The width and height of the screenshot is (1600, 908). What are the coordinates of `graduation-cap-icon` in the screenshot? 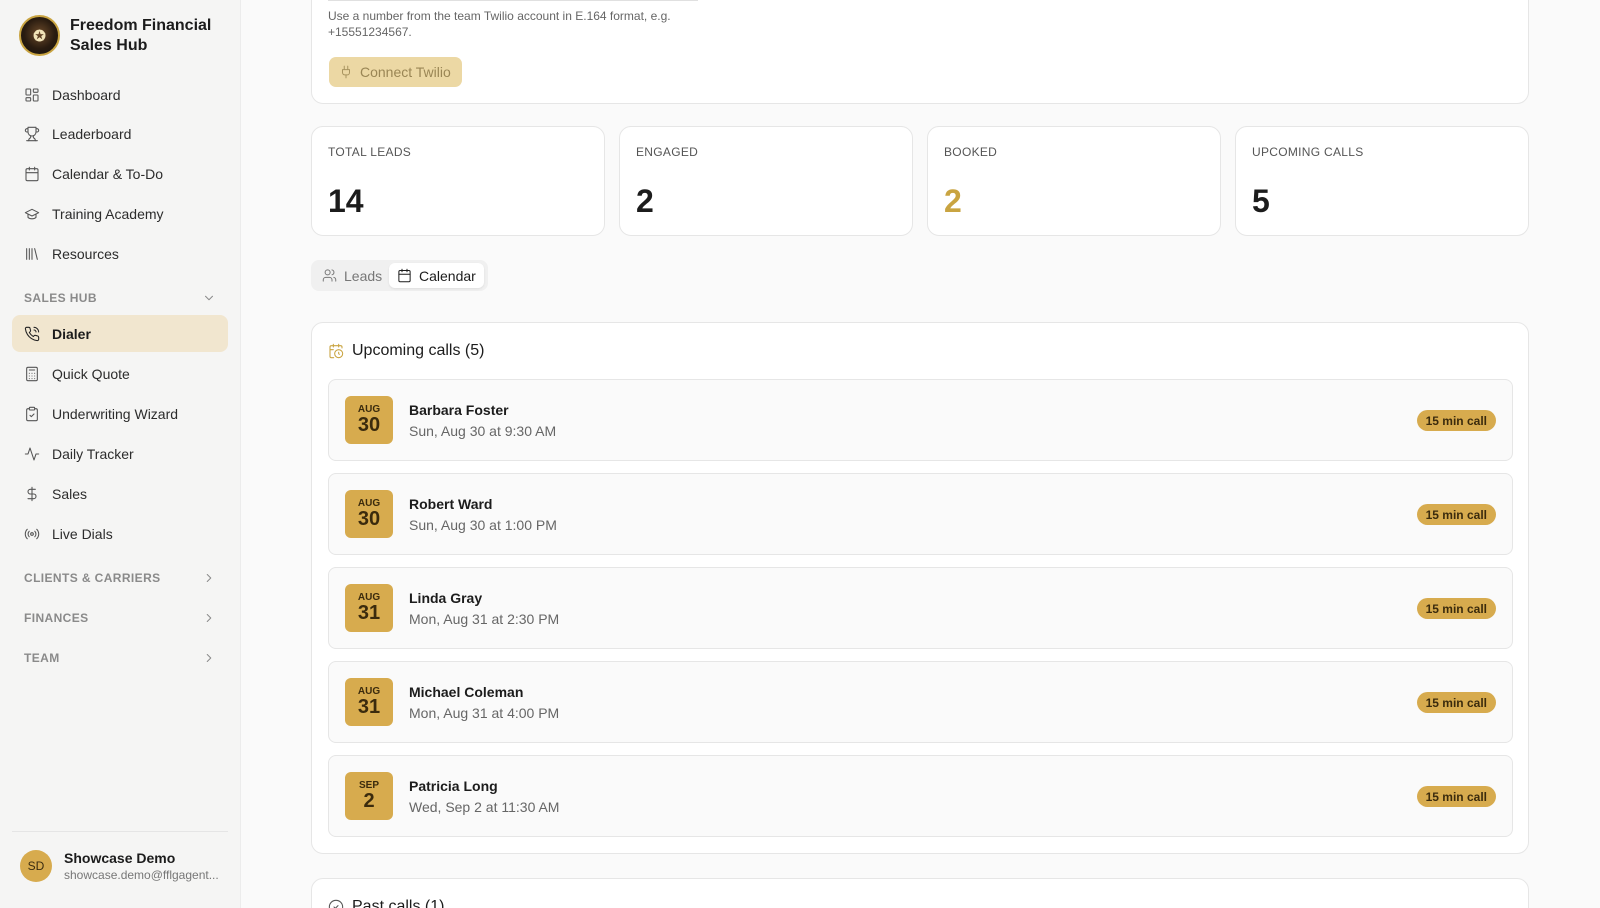 It's located at (32, 214).